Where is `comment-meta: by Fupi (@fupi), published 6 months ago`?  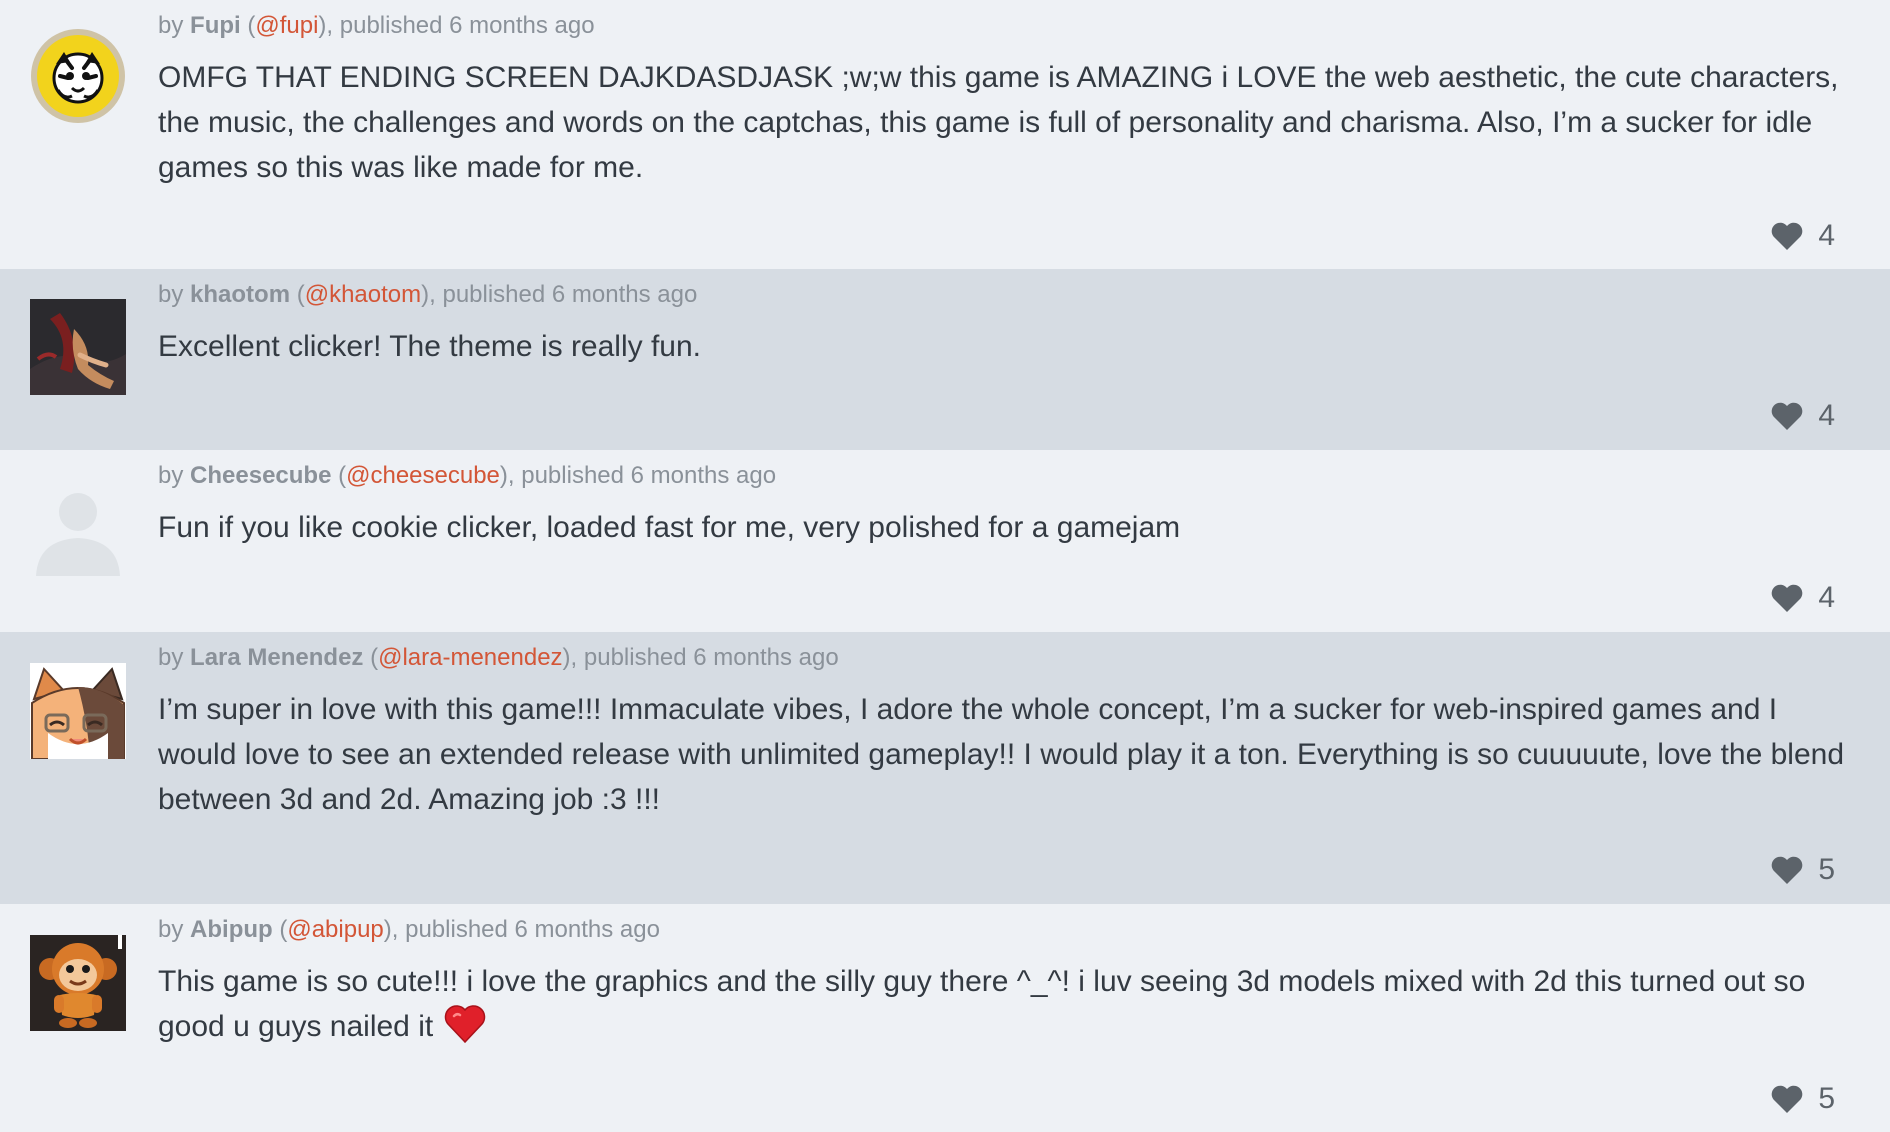
comment-meta: by Fupi (@fupi), published 6 months ago is located at coordinates (376, 25).